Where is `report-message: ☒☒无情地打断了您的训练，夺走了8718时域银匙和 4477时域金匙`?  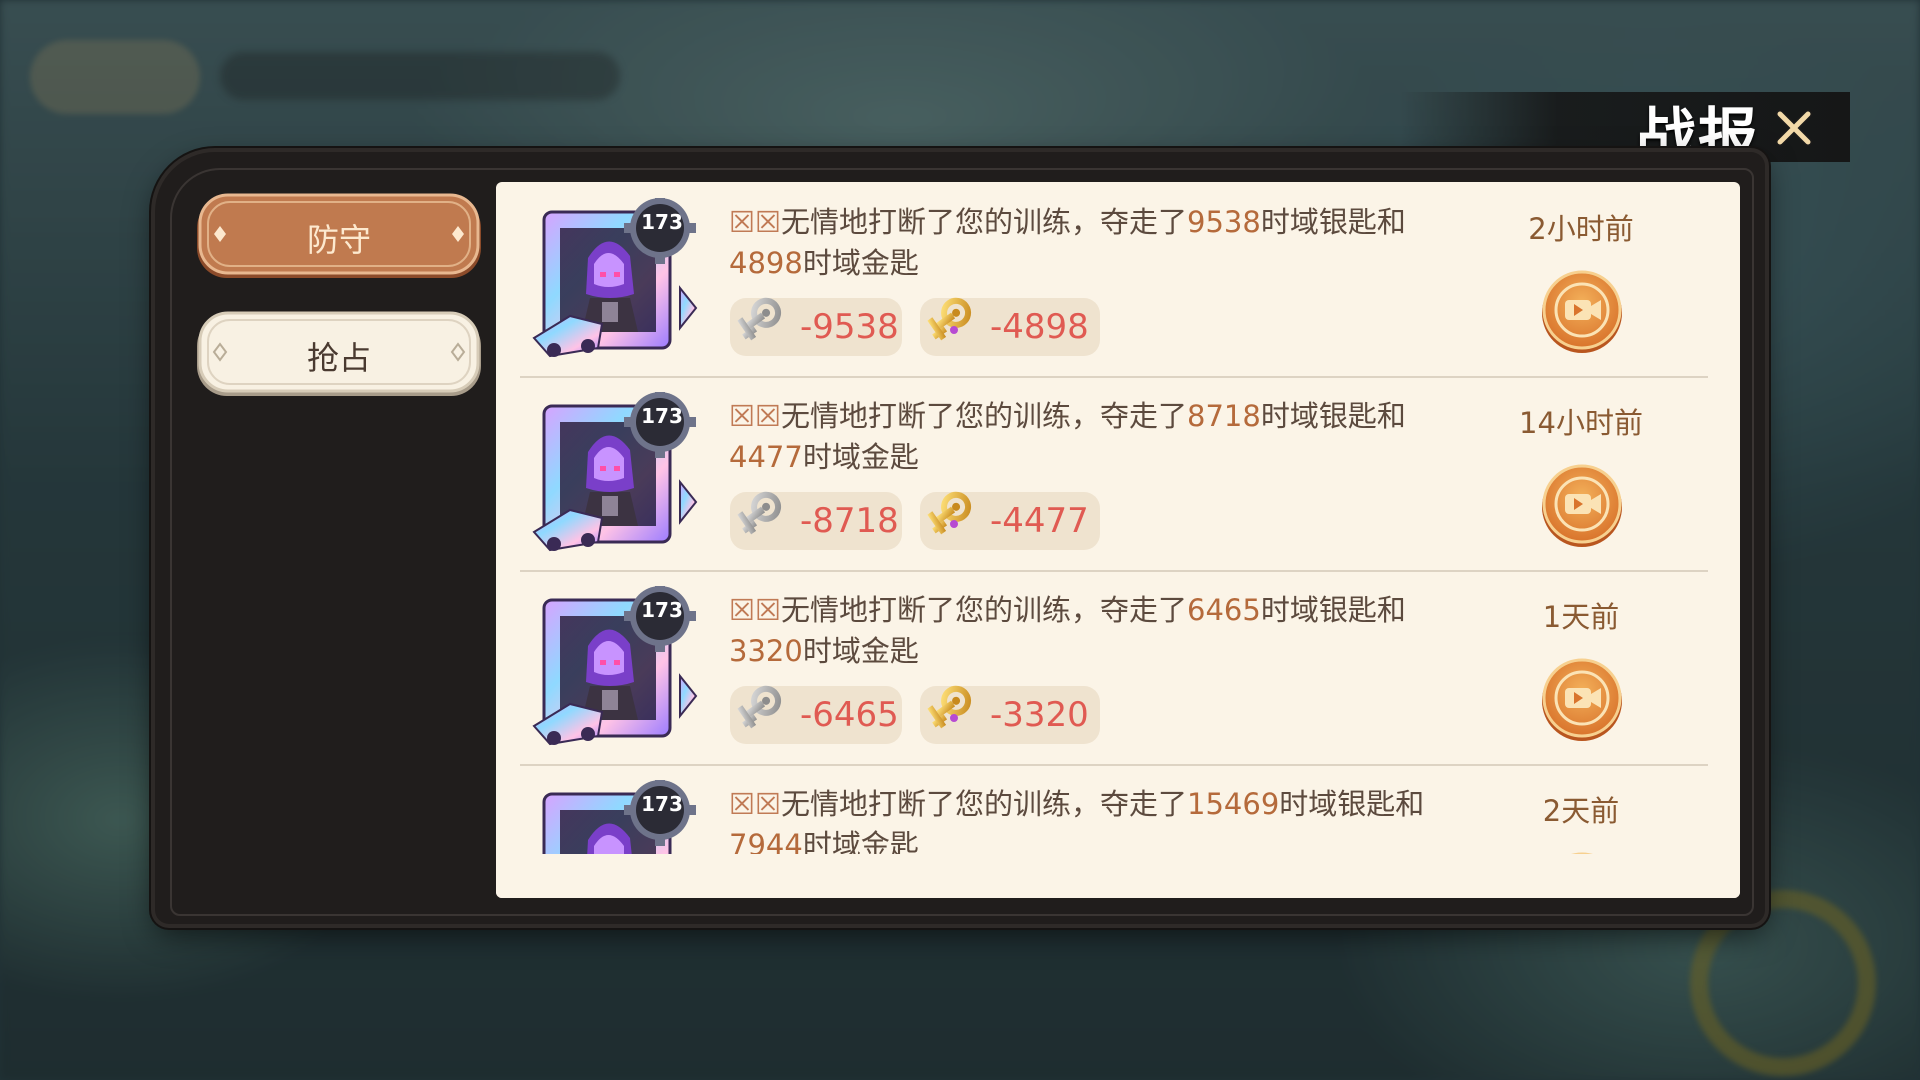 report-message: ☒☒无情地打断了您的训练，夺走了8718时域银匙和 4477时域金匙 is located at coordinates (1089, 437).